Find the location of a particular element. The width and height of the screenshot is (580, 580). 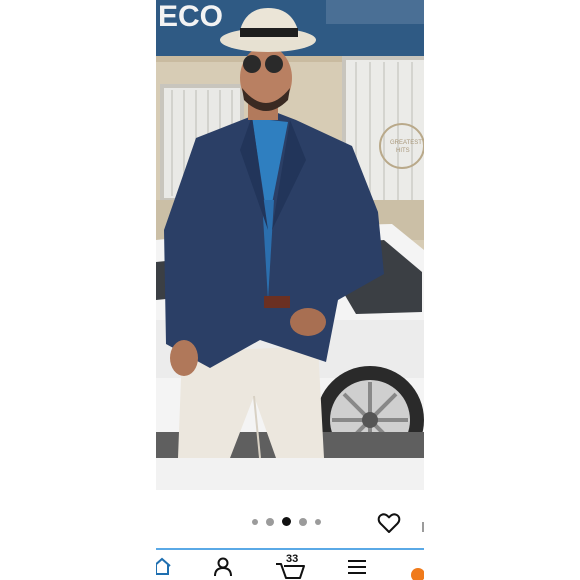

carousel-row is located at coordinates (290, 522).